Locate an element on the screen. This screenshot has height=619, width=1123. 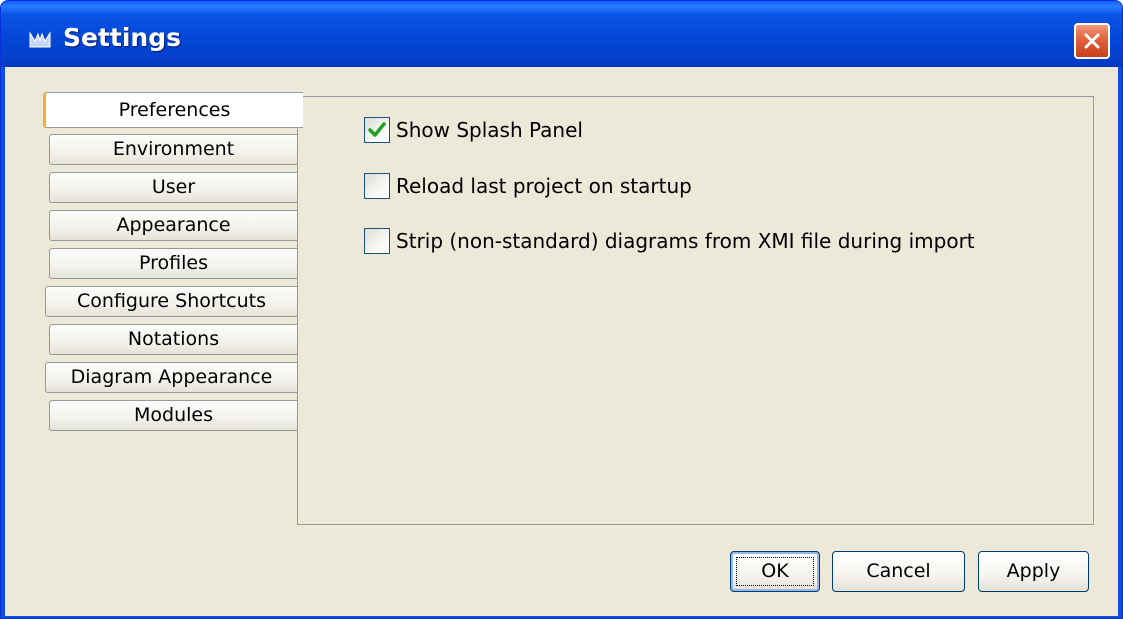
close-icon is located at coordinates (1092, 41).